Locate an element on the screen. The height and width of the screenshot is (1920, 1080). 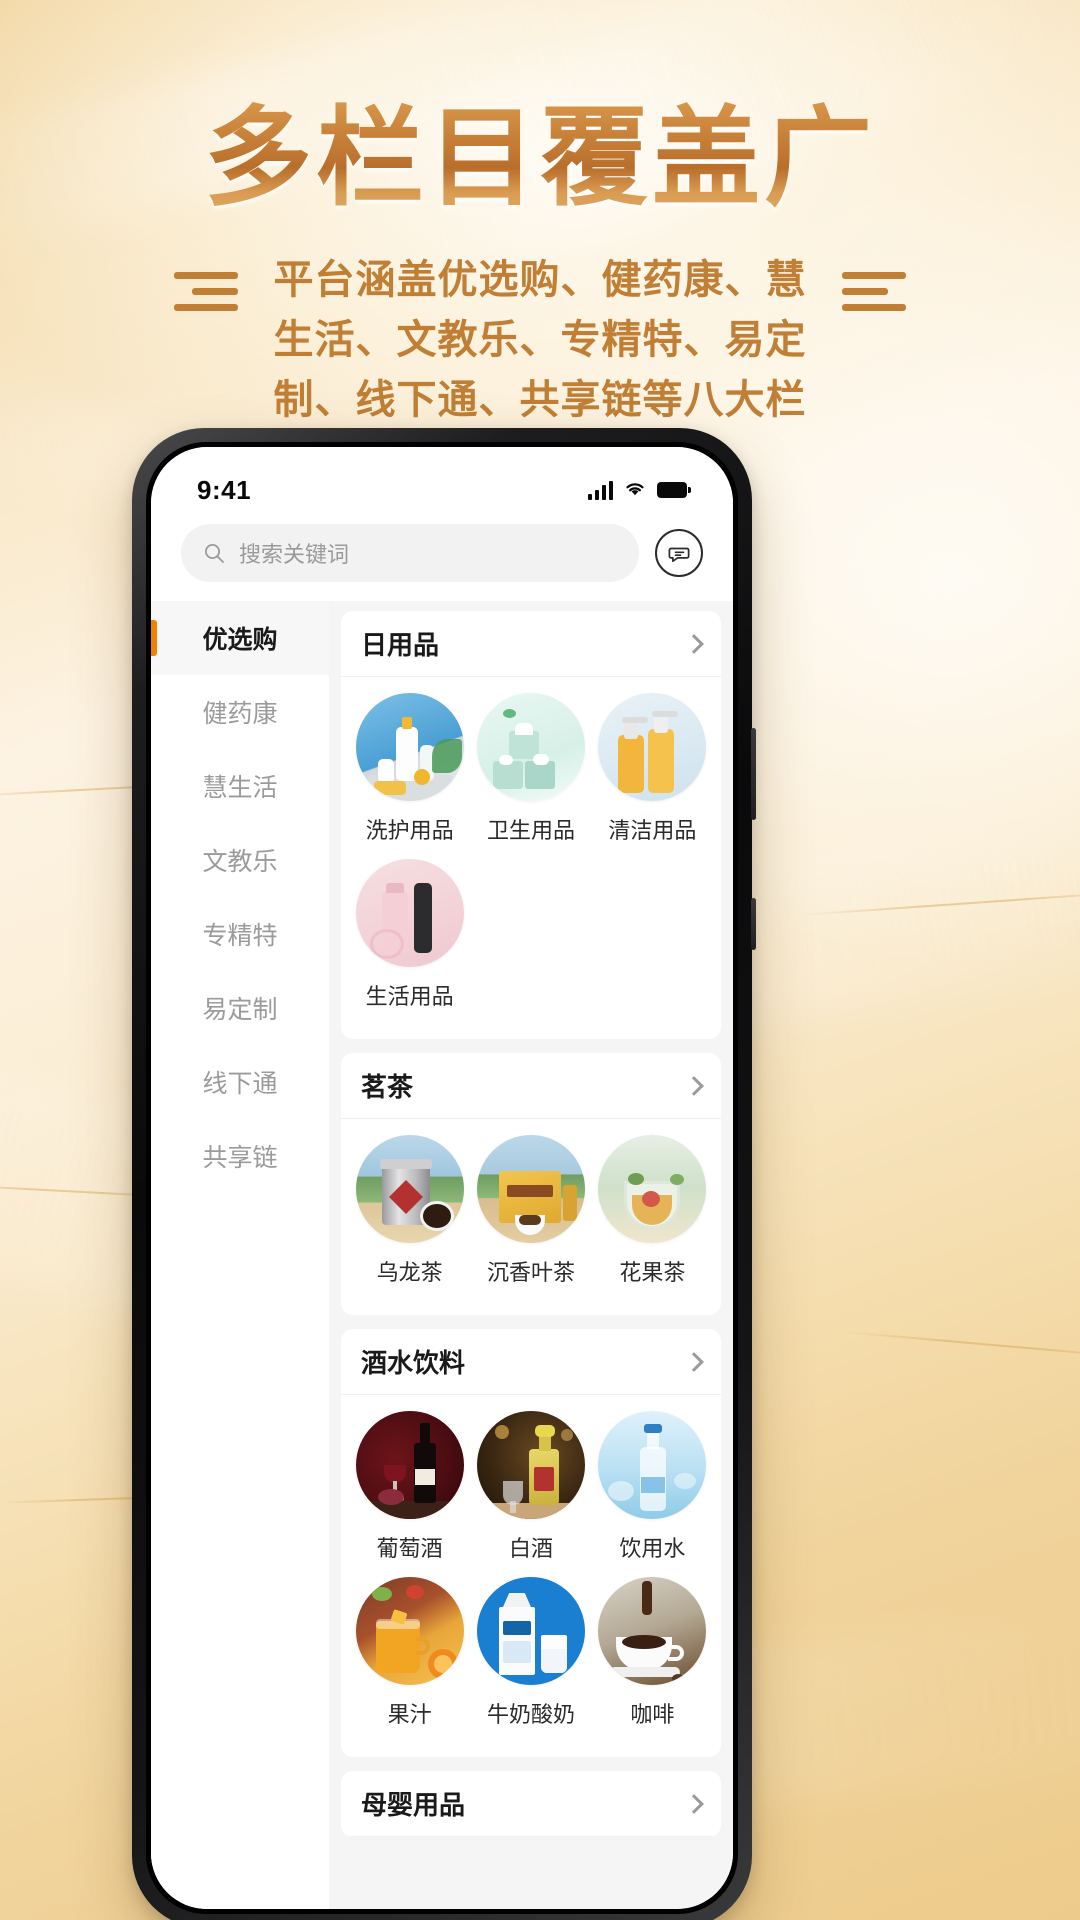
sidebar-item-label: 优选购 is located at coordinates (240, 640).